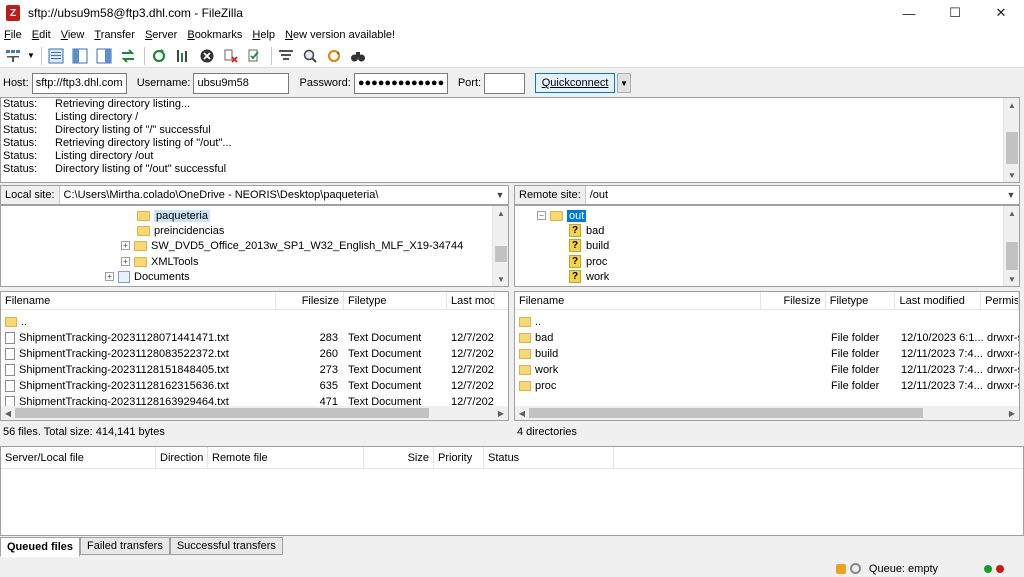  Describe the element at coordinates (562, 215) in the screenshot. I see `tree-item-out: − out` at that location.